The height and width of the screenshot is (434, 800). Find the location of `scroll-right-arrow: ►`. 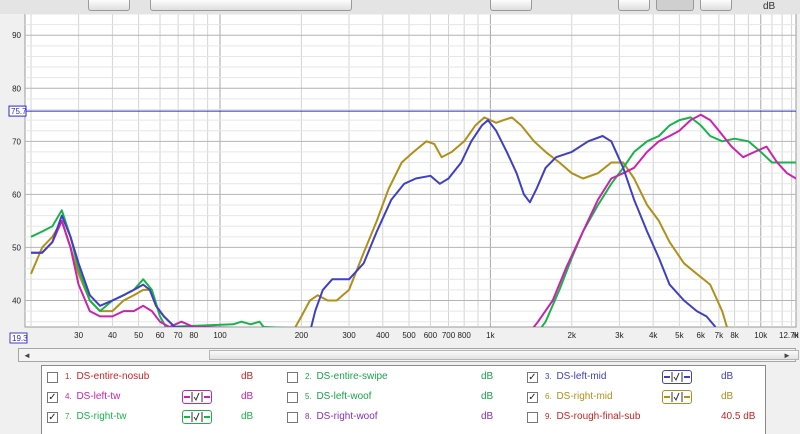

scroll-right-arrow: ► is located at coordinates (787, 355).